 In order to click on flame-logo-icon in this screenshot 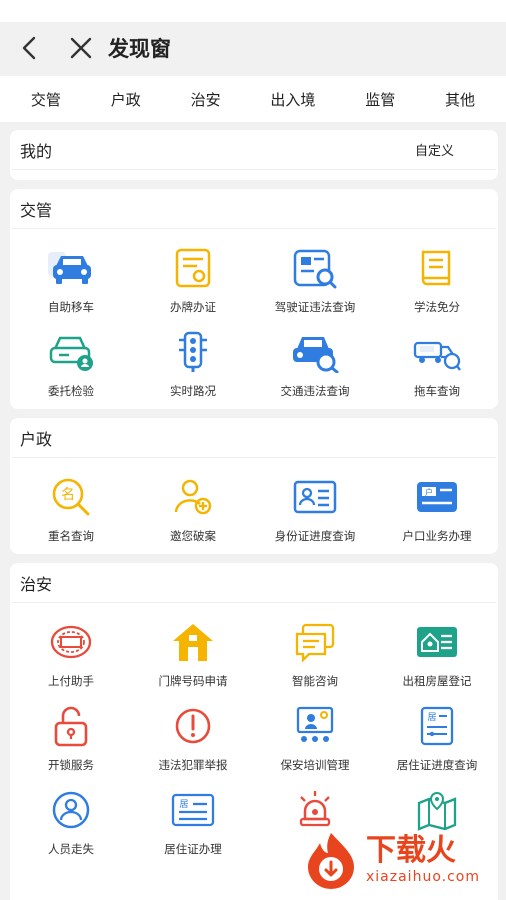, I will do `click(331, 861)`.